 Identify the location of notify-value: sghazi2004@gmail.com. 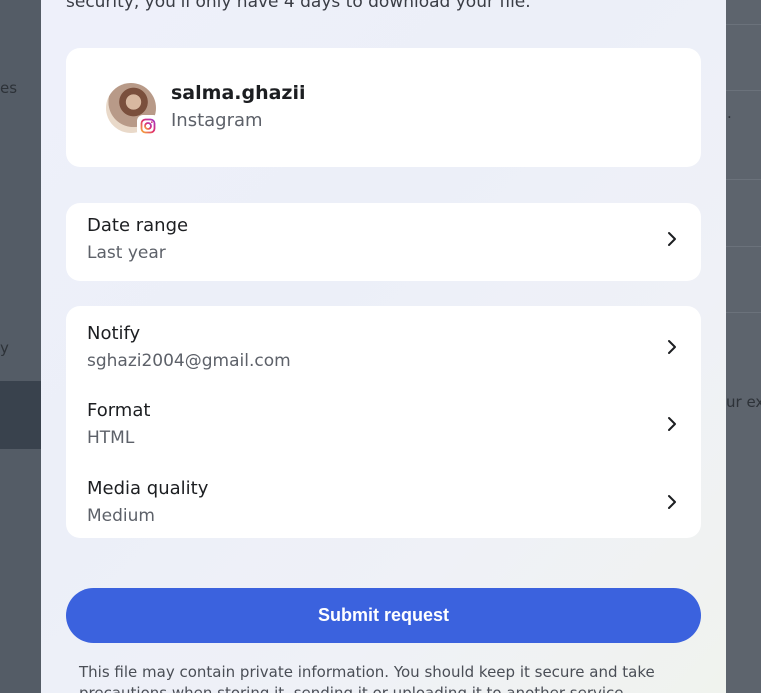
(189, 361).